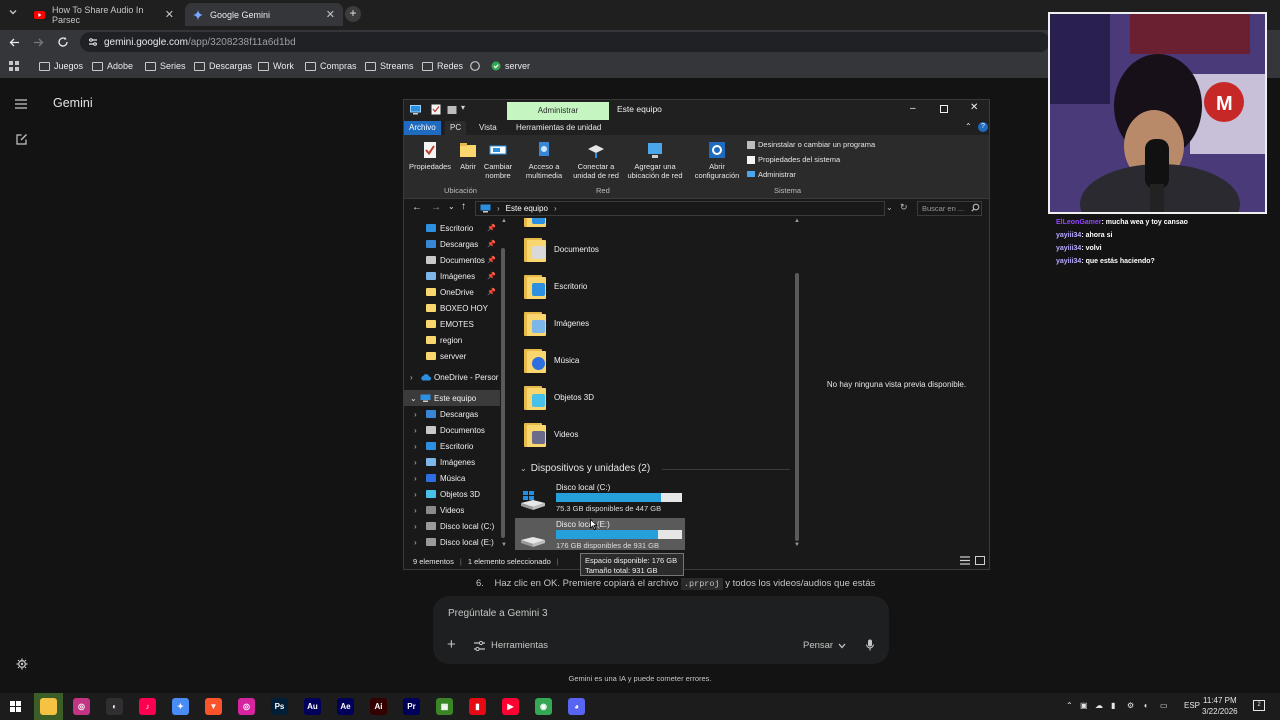 This screenshot has height=720, width=1280. Describe the element at coordinates (968, 126) in the screenshot. I see `ribbon-collapse-icon: ⌃` at that location.